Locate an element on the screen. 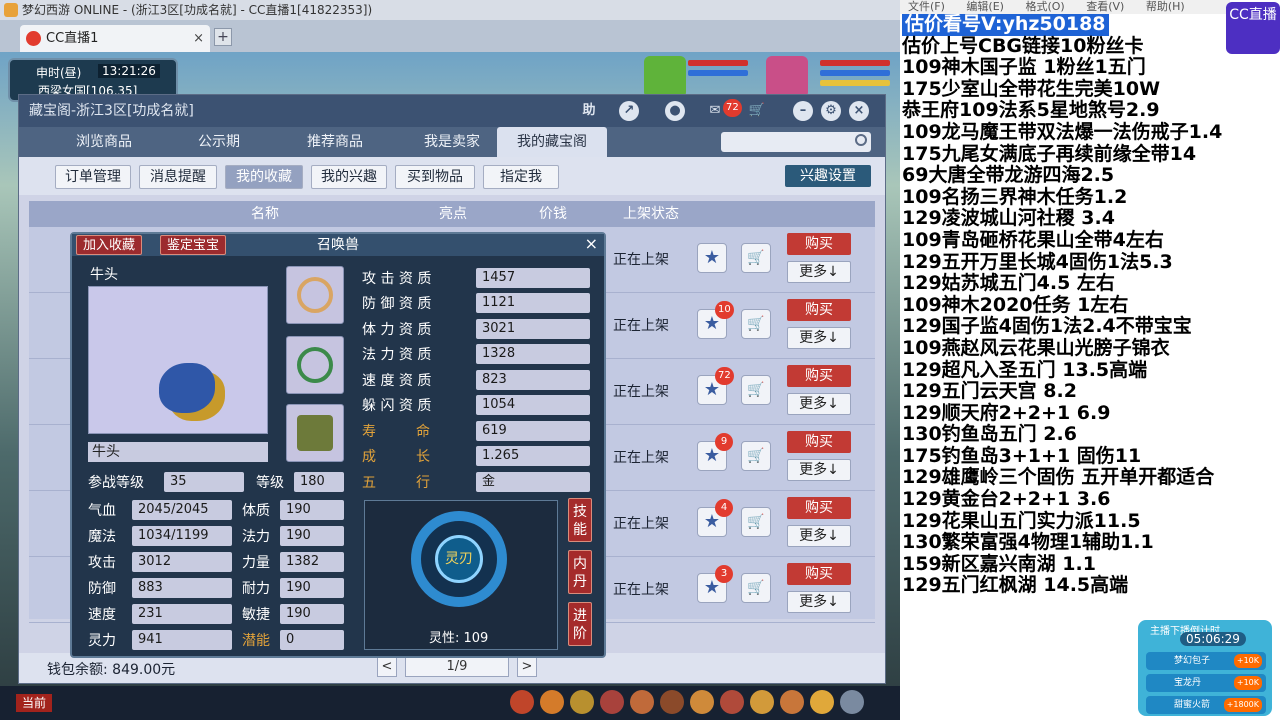 Image resolution: width=1280 pixels, height=720 pixels. close-tab-icon: × is located at coordinates (198, 38).